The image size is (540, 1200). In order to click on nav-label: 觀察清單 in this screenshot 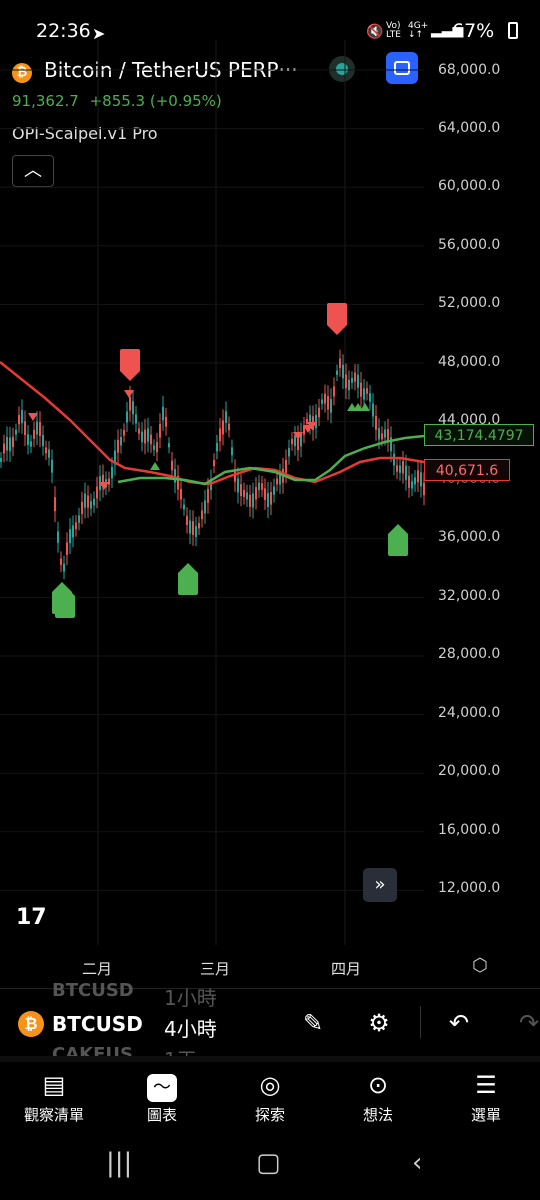, I will do `click(53, 1115)`.